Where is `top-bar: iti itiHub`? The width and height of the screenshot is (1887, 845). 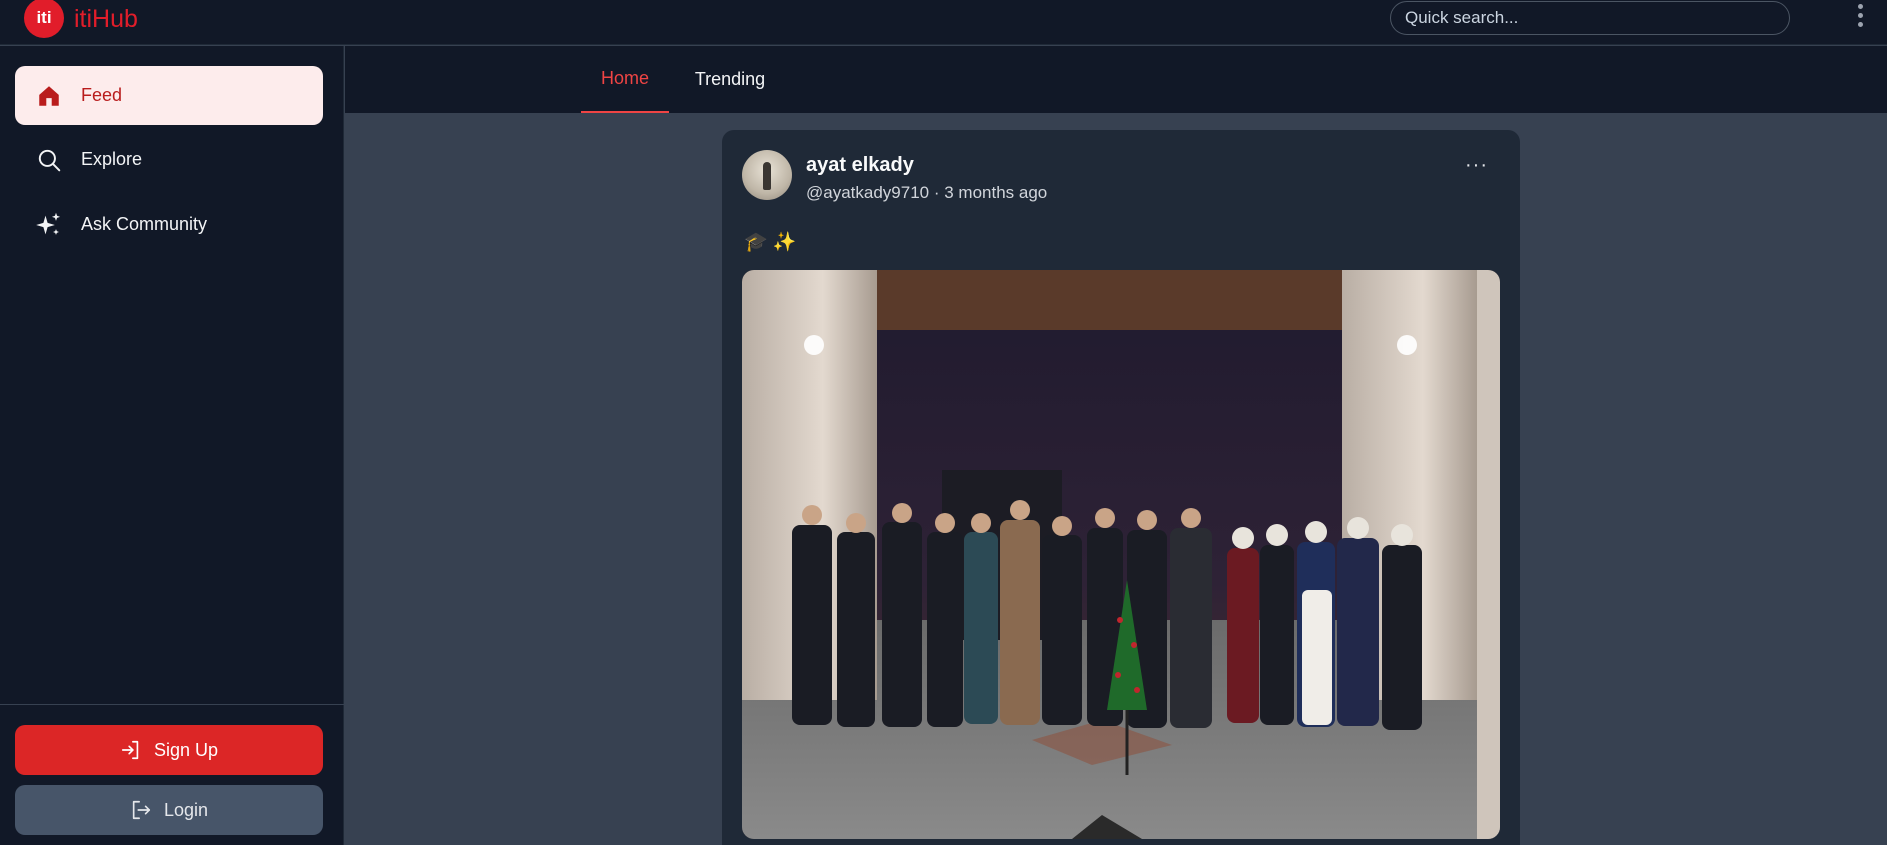
top-bar: iti itiHub is located at coordinates (943, 22).